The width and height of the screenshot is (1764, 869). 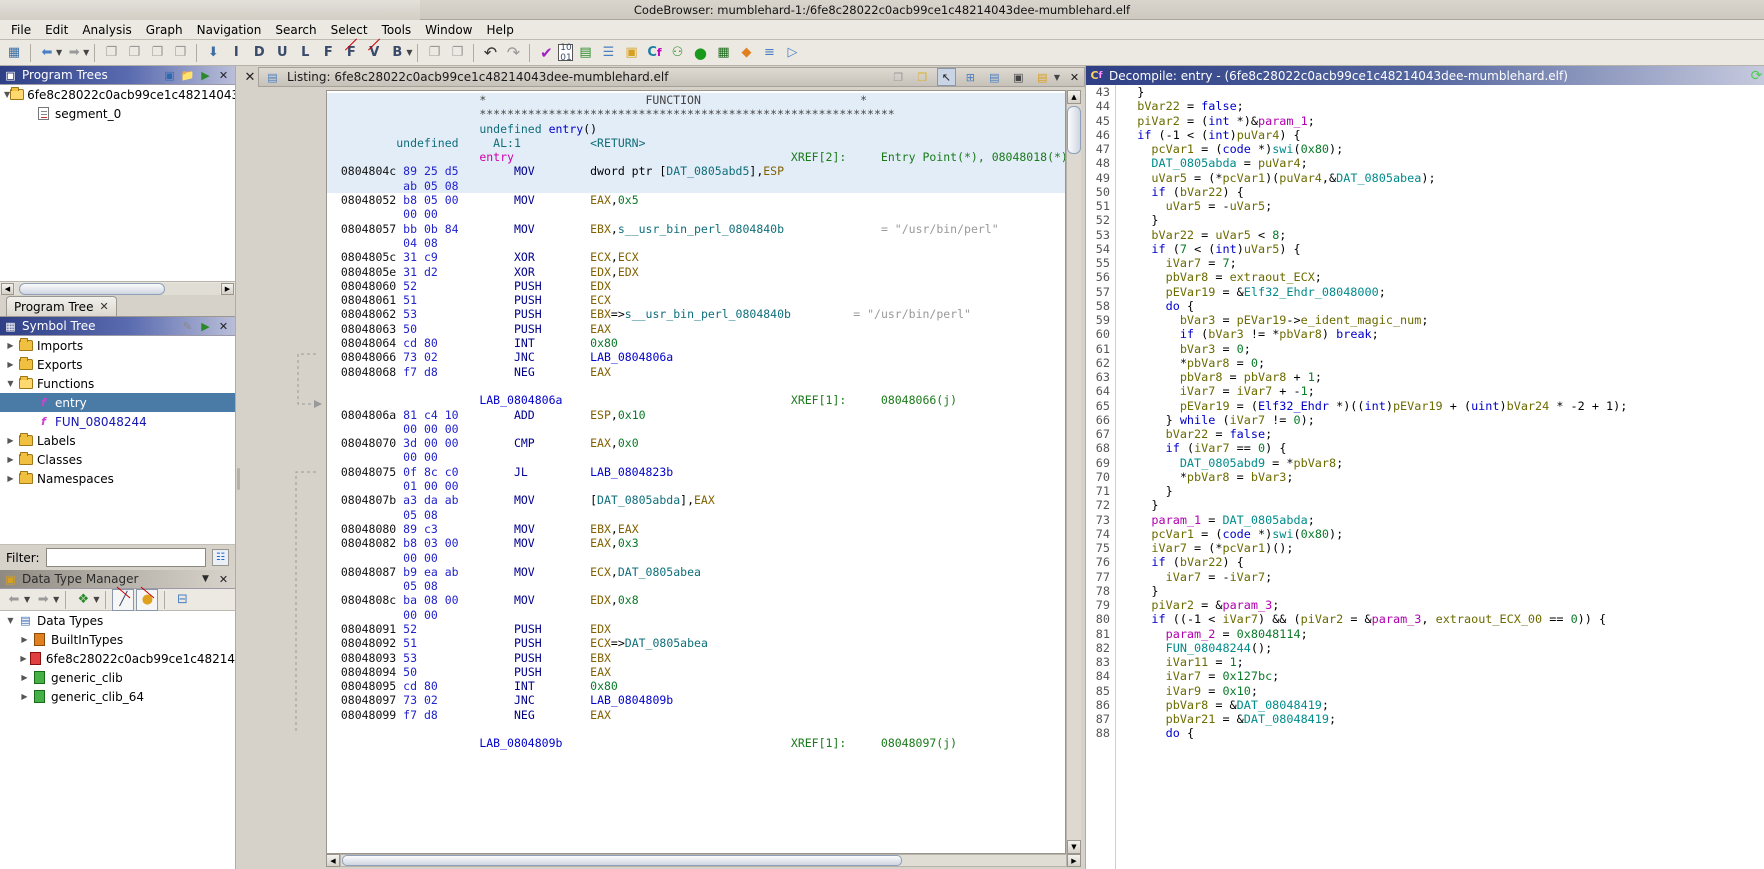 What do you see at coordinates (14, 53) in the screenshot?
I see `save-icon: ▦` at bounding box center [14, 53].